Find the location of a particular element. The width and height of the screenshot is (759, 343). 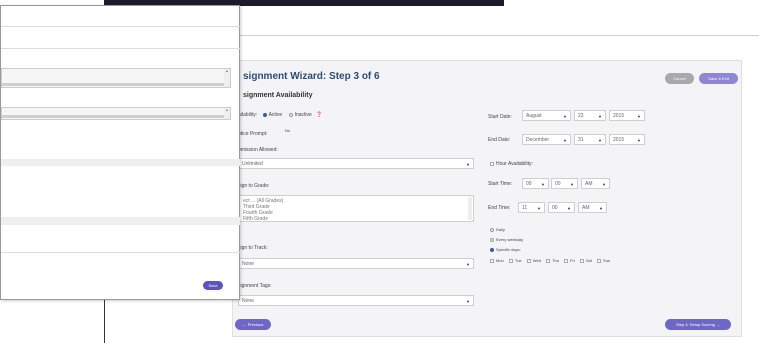

help-icon: ❓ is located at coordinates (319, 115).